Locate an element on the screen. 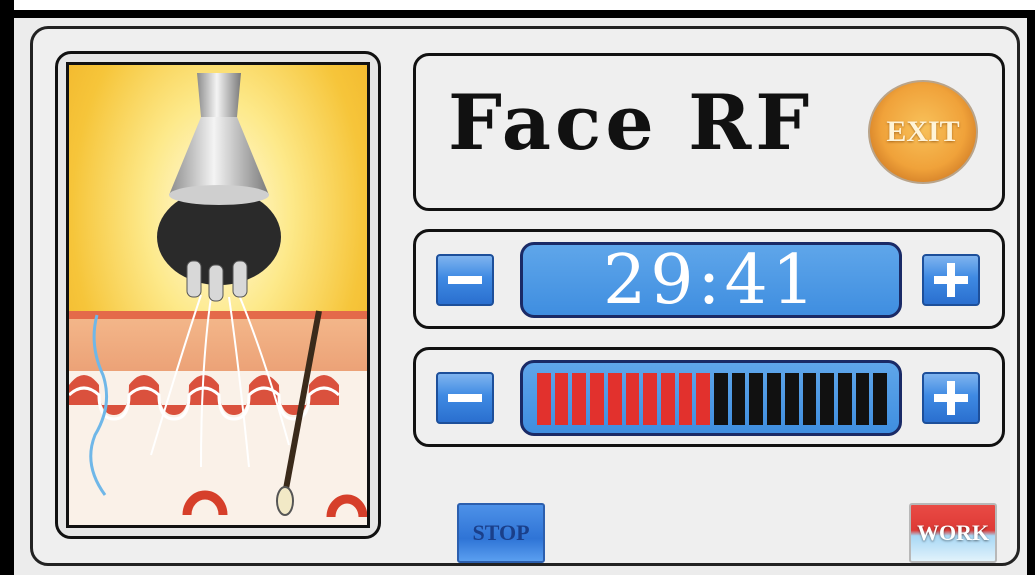 The height and width of the screenshot is (575, 1035). skin-surface-line is located at coordinates (218, 315).